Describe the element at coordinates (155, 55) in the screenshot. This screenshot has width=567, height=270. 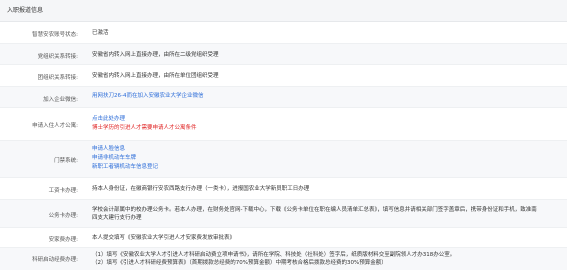
I see `party-transfer-value: 安徽省内转入网上直接办理，由所在二级党组织受理` at that location.